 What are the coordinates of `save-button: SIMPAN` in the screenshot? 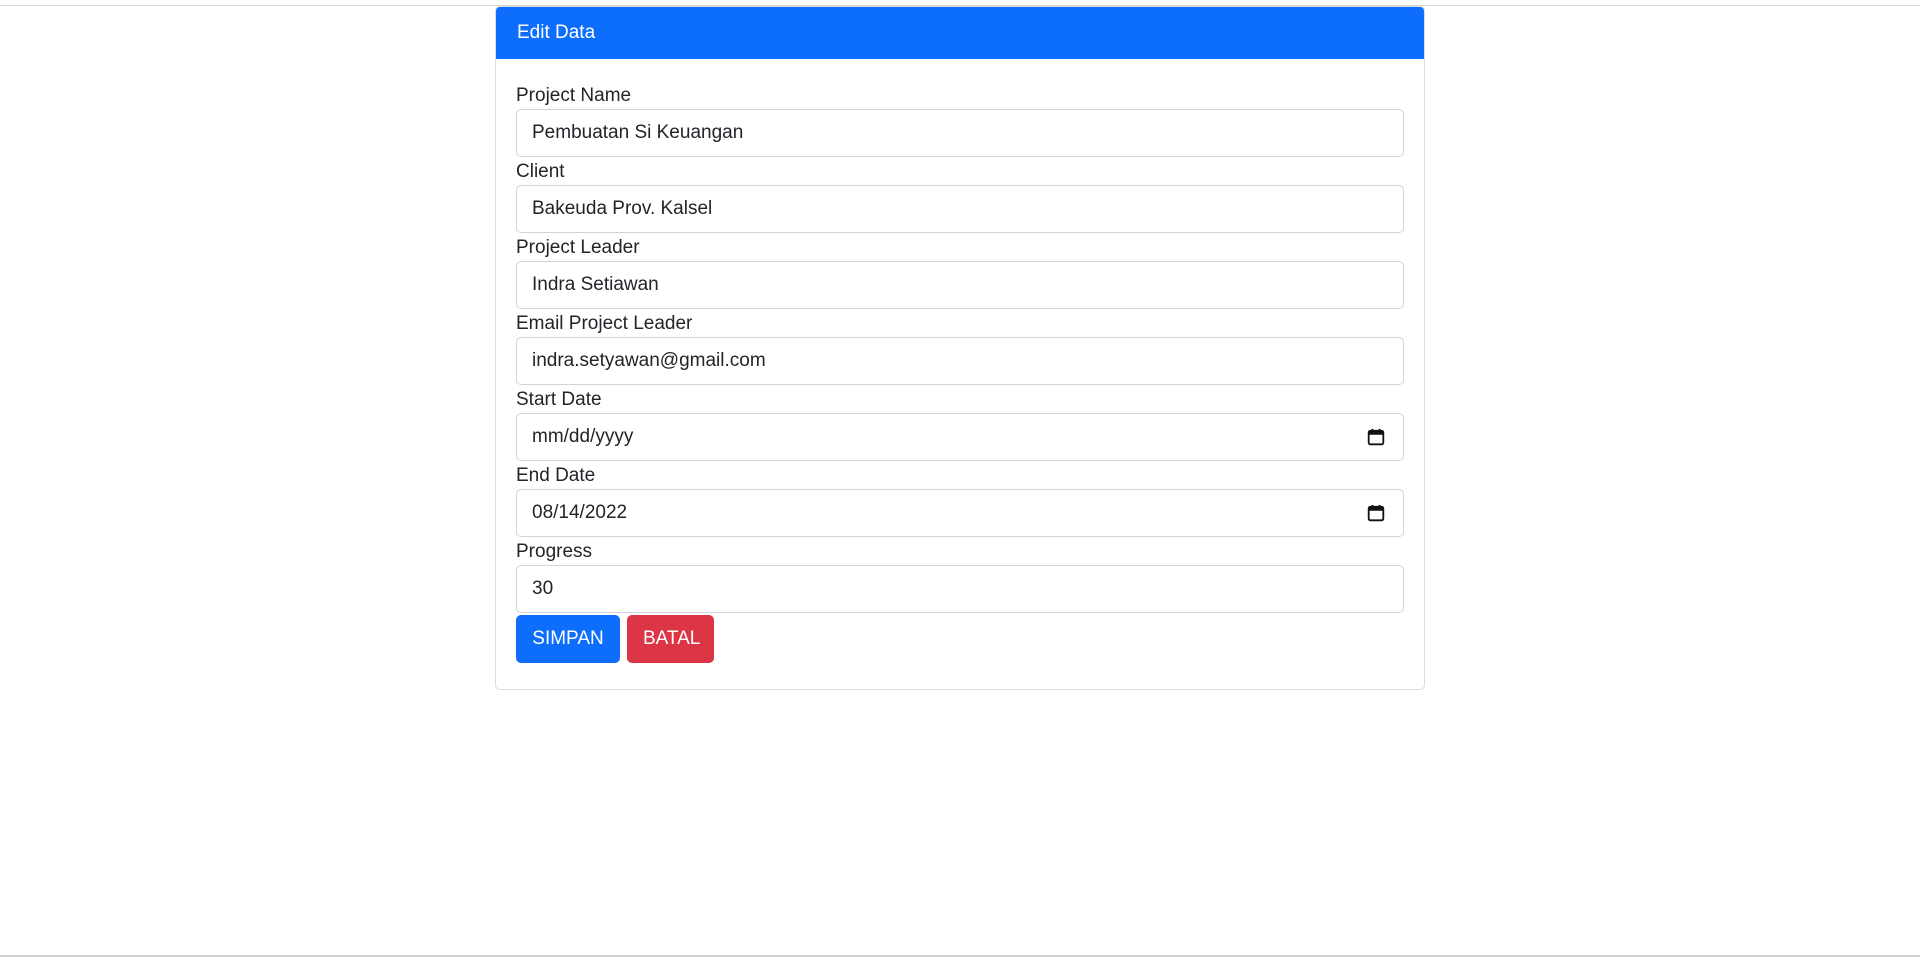 It's located at (568, 639).